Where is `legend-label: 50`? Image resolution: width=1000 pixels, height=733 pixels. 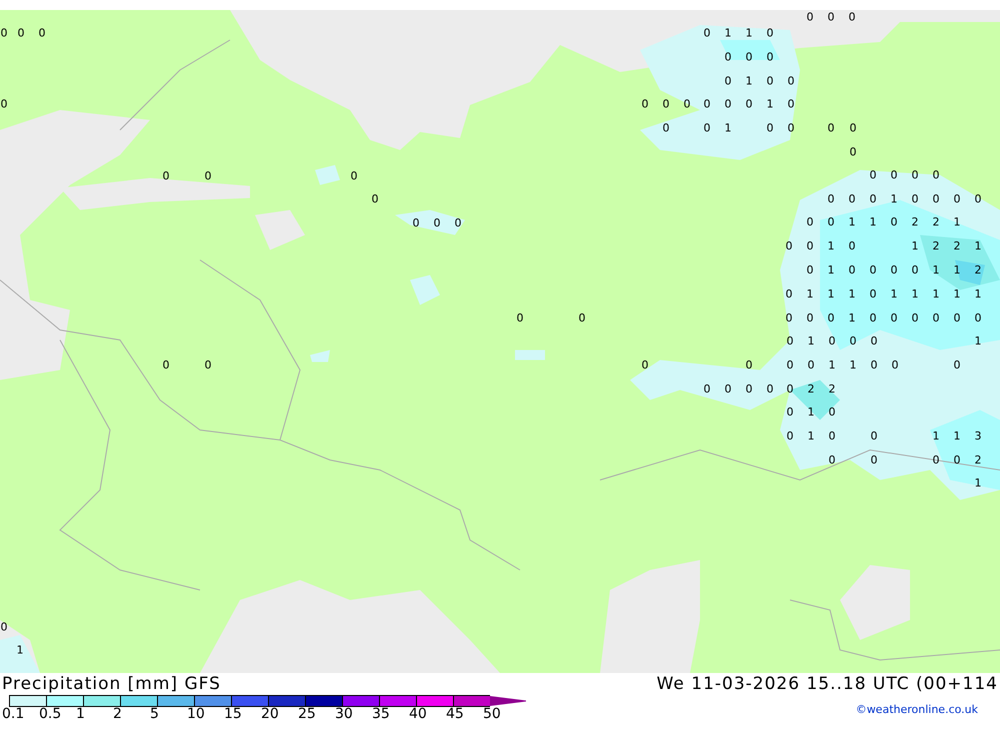
legend-label: 50 is located at coordinates (492, 714).